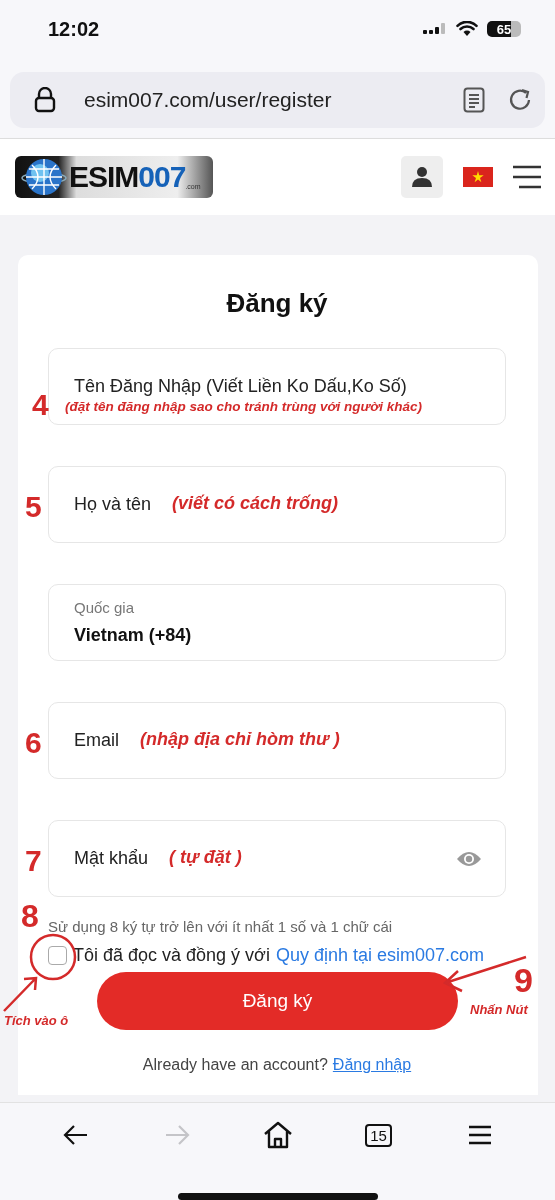 The image size is (555, 1200). Describe the element at coordinates (499, 1009) in the screenshot. I see `annotation-note: Nhấn Nút` at that location.